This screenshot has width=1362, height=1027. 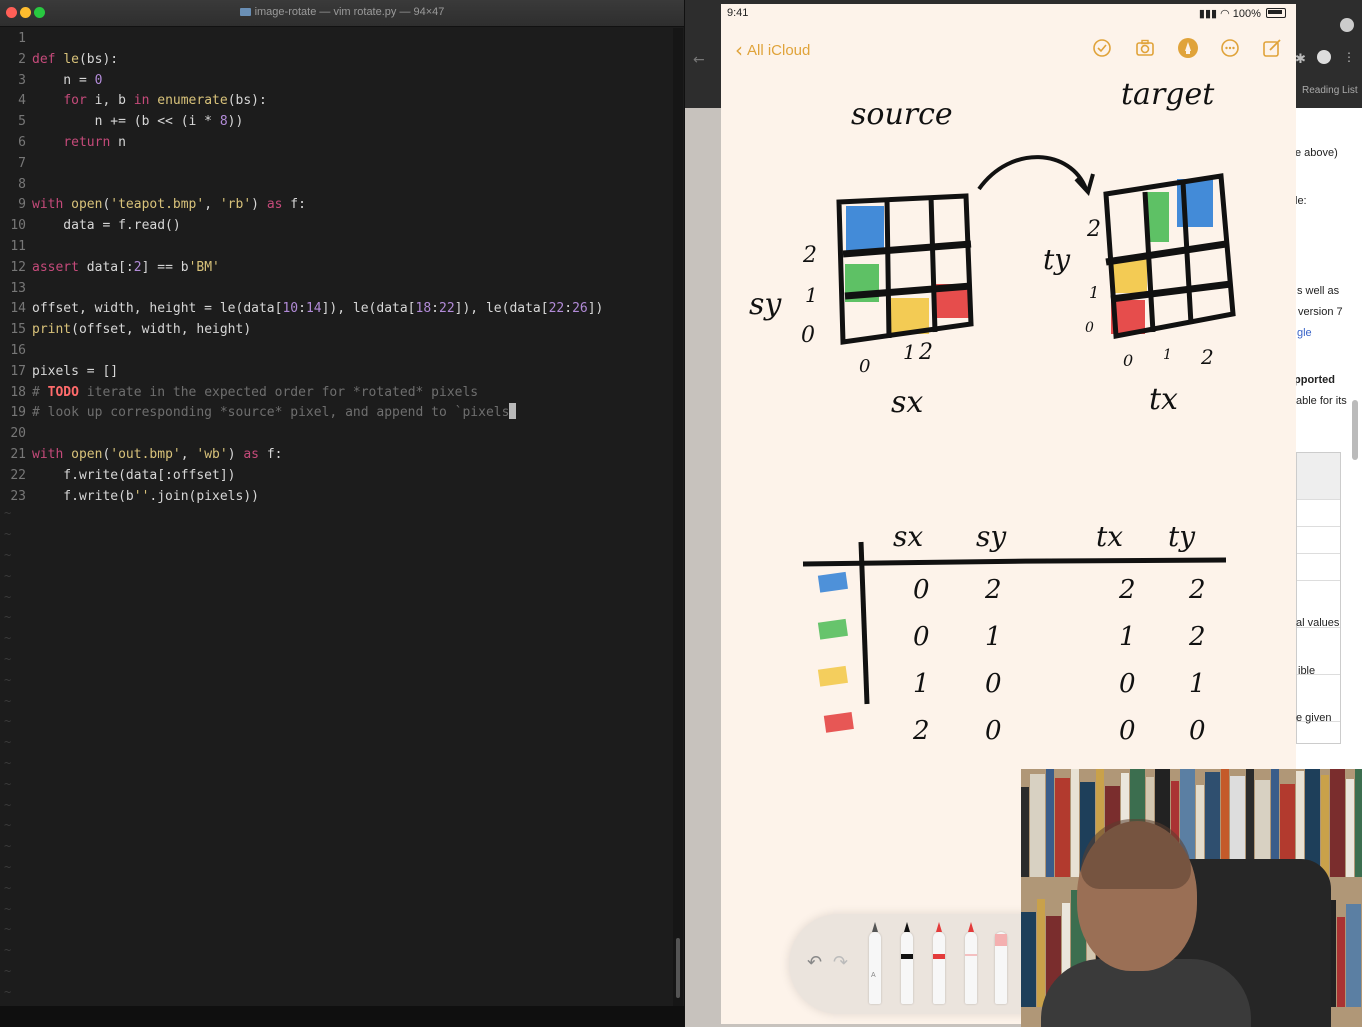 What do you see at coordinates (447, 309) in the screenshot?
I see `code-token: 22` at bounding box center [447, 309].